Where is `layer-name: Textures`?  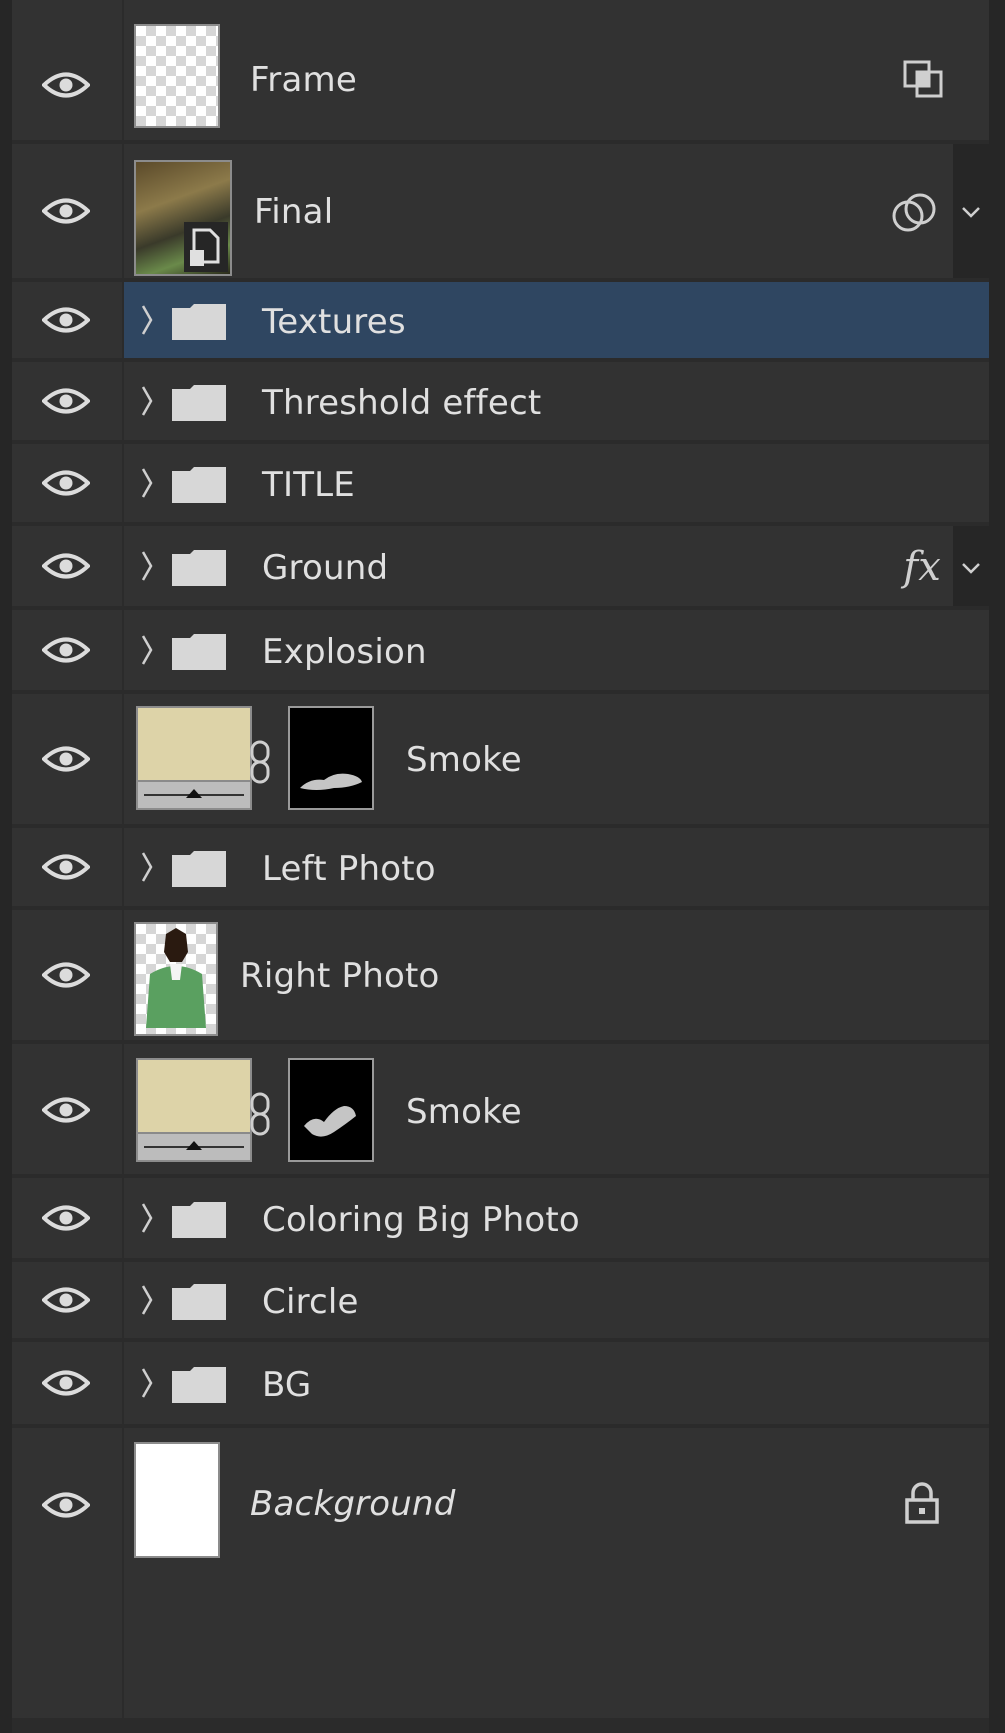
layer-name: Textures is located at coordinates (334, 322).